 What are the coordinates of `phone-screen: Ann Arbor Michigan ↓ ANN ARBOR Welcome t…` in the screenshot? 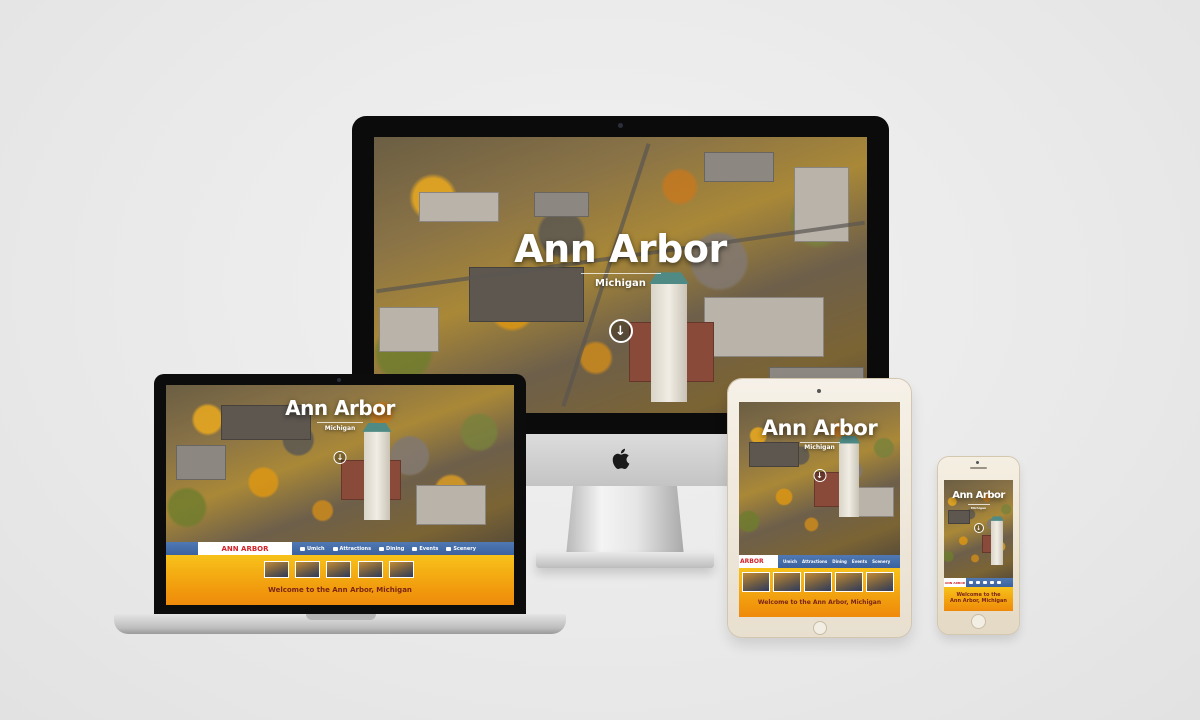 It's located at (978, 545).